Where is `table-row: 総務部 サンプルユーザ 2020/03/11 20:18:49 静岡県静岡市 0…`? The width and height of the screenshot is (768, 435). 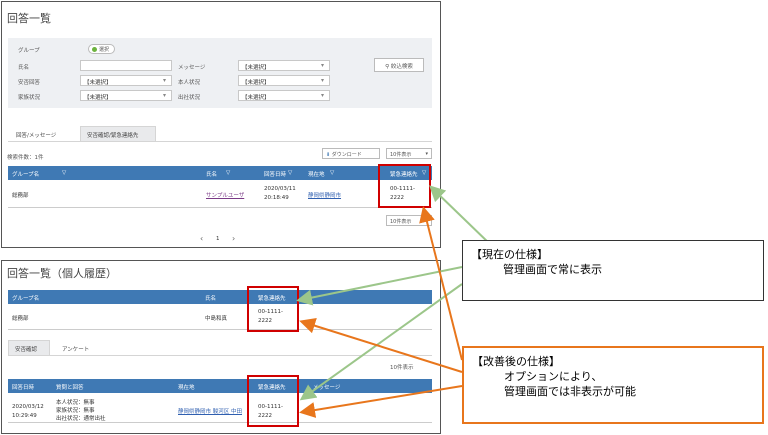
table-row: 総務部 サンプルユーザ 2020/03/11 20:18:49 静岡県静岡市 0… is located at coordinates (220, 194).